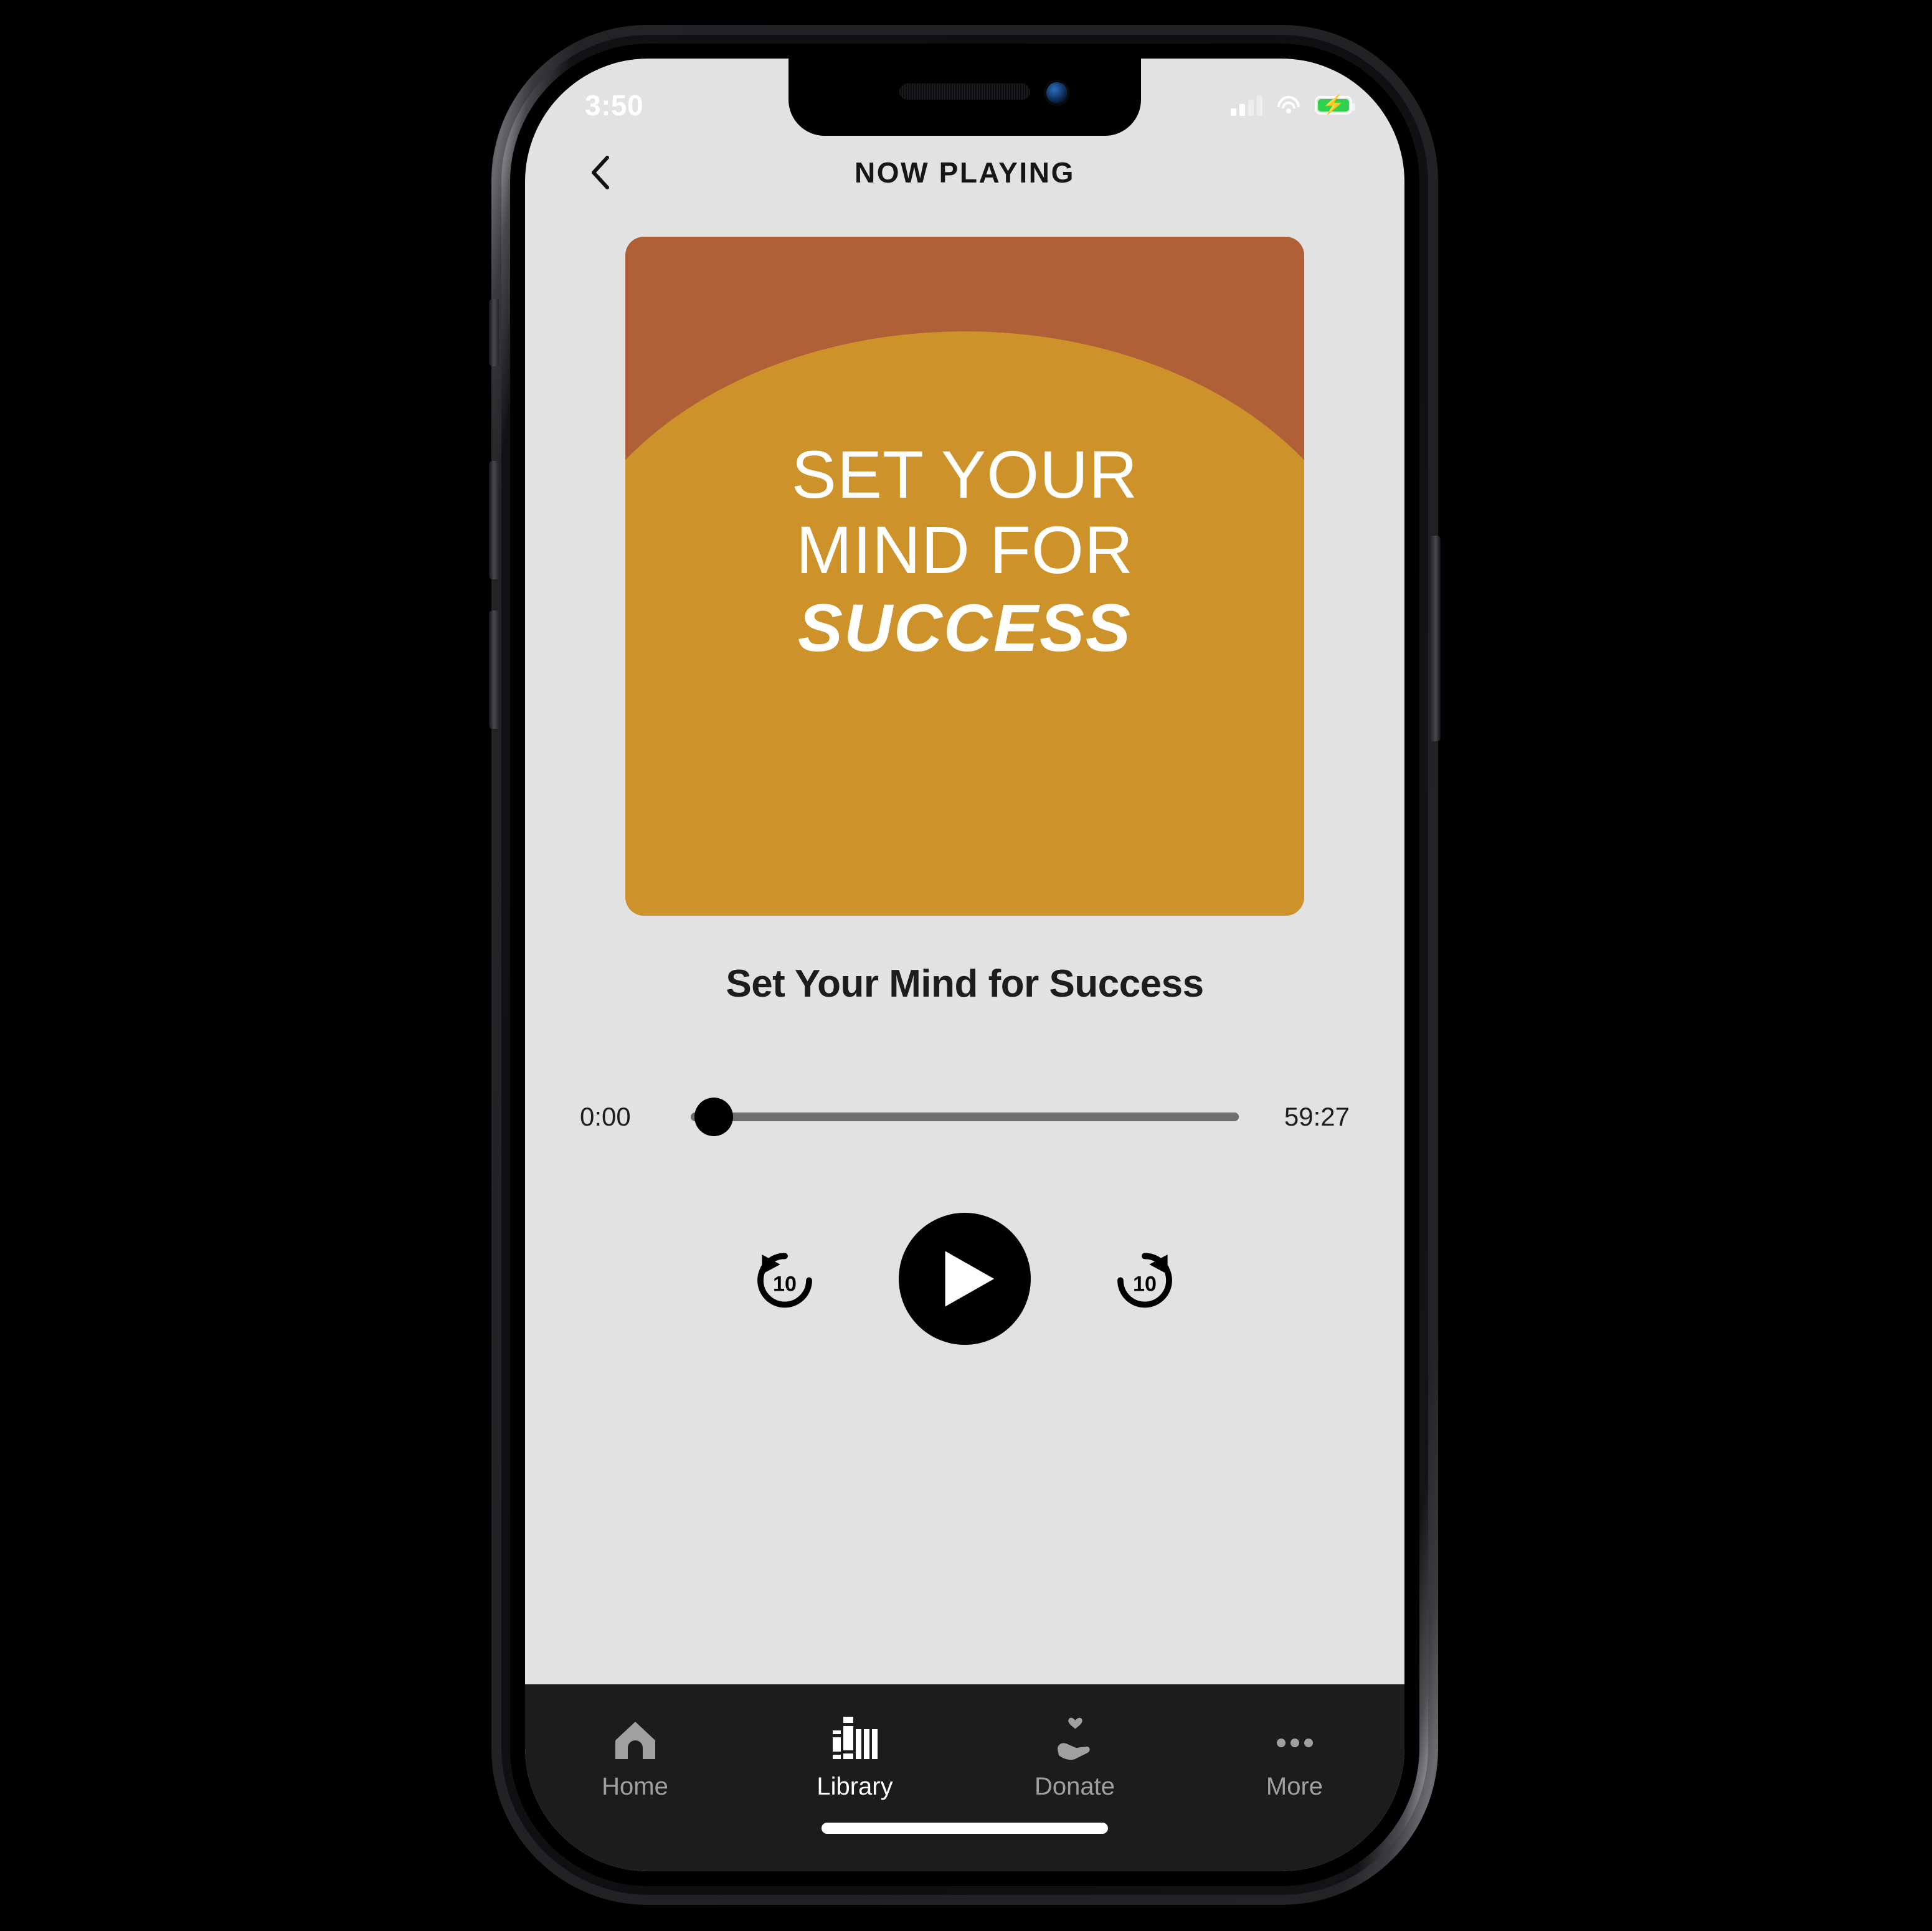  I want to click on tab-donate-label: Donate, so click(1075, 1787).